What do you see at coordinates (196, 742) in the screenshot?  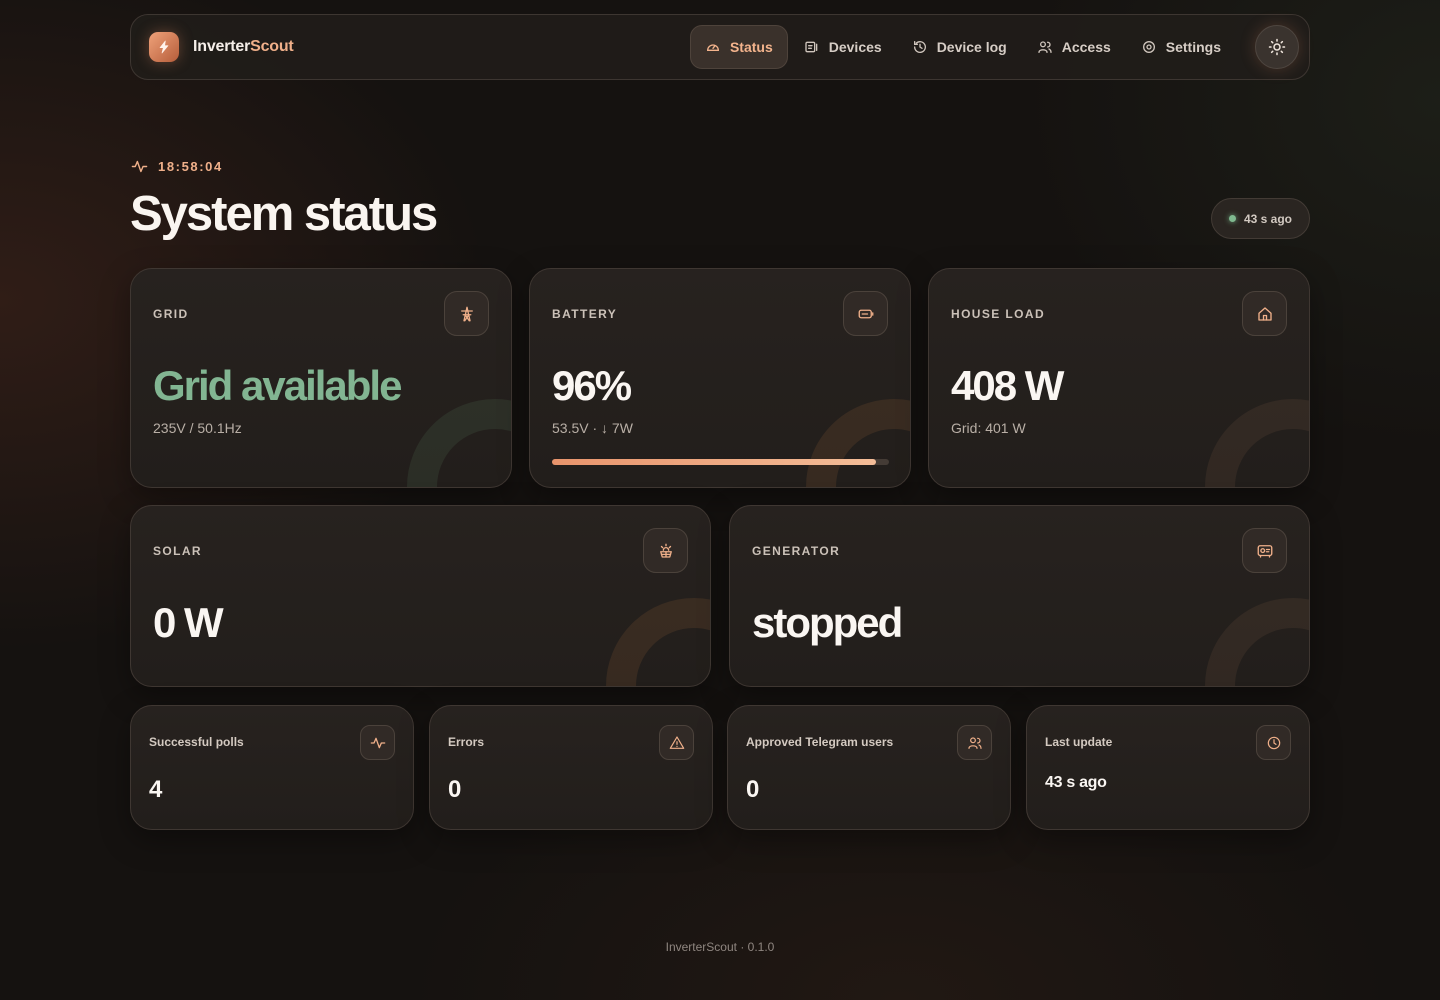 I see `successful-polls-label: Successful polls` at bounding box center [196, 742].